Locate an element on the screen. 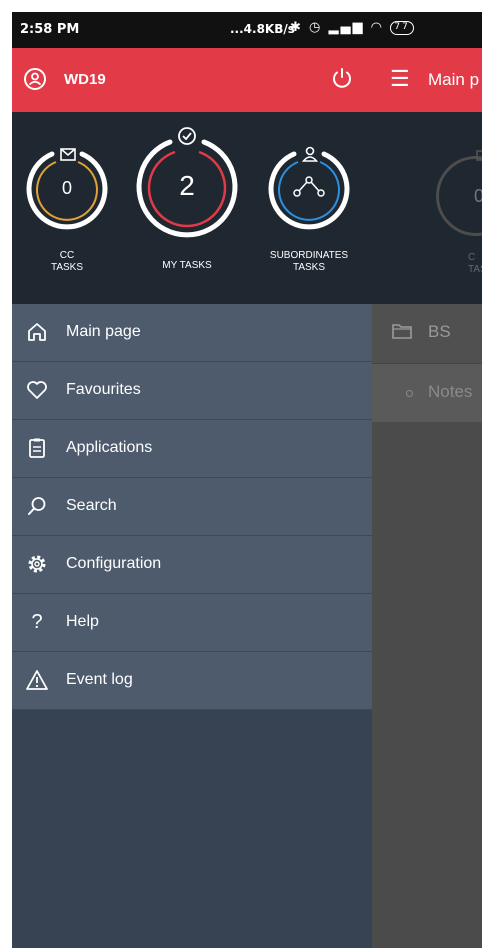 The height and width of the screenshot is (948, 482). hierarchy-icon is located at coordinates (309, 186).